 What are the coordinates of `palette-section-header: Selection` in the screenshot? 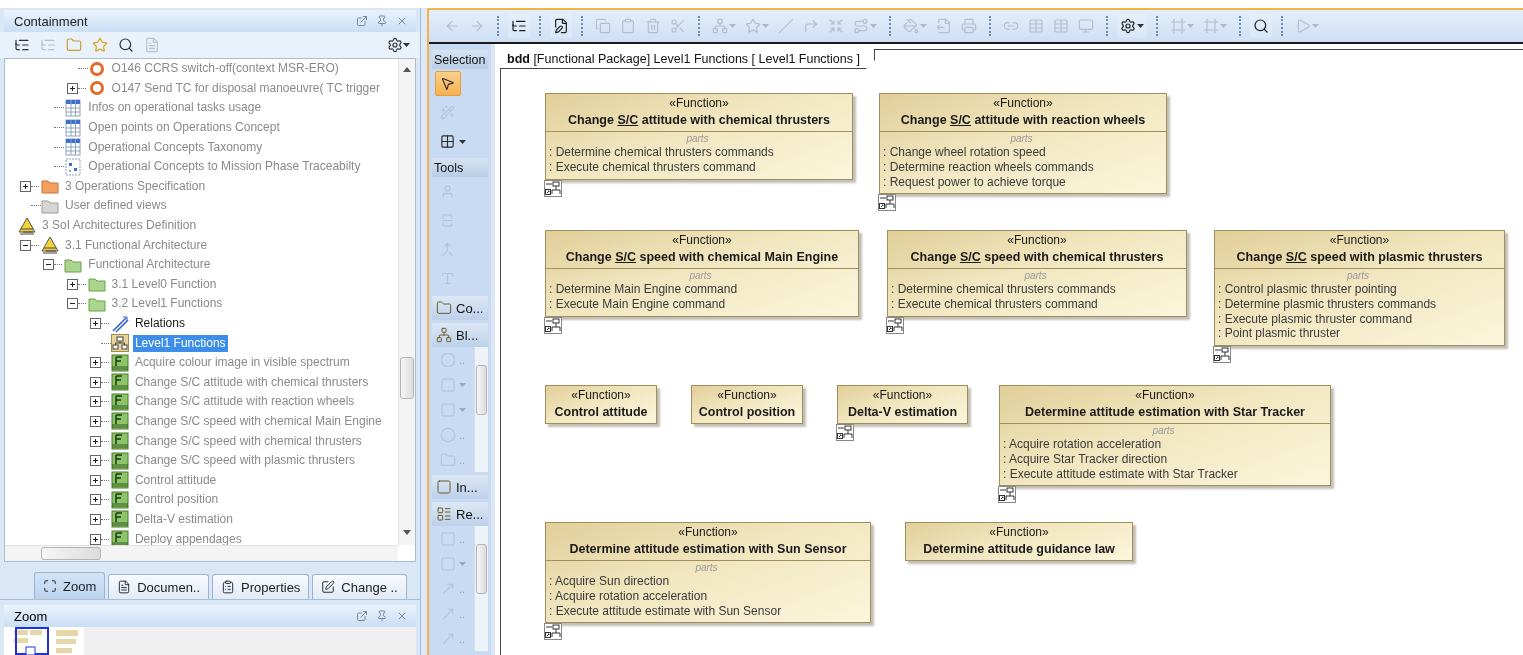 It's located at (460, 59).